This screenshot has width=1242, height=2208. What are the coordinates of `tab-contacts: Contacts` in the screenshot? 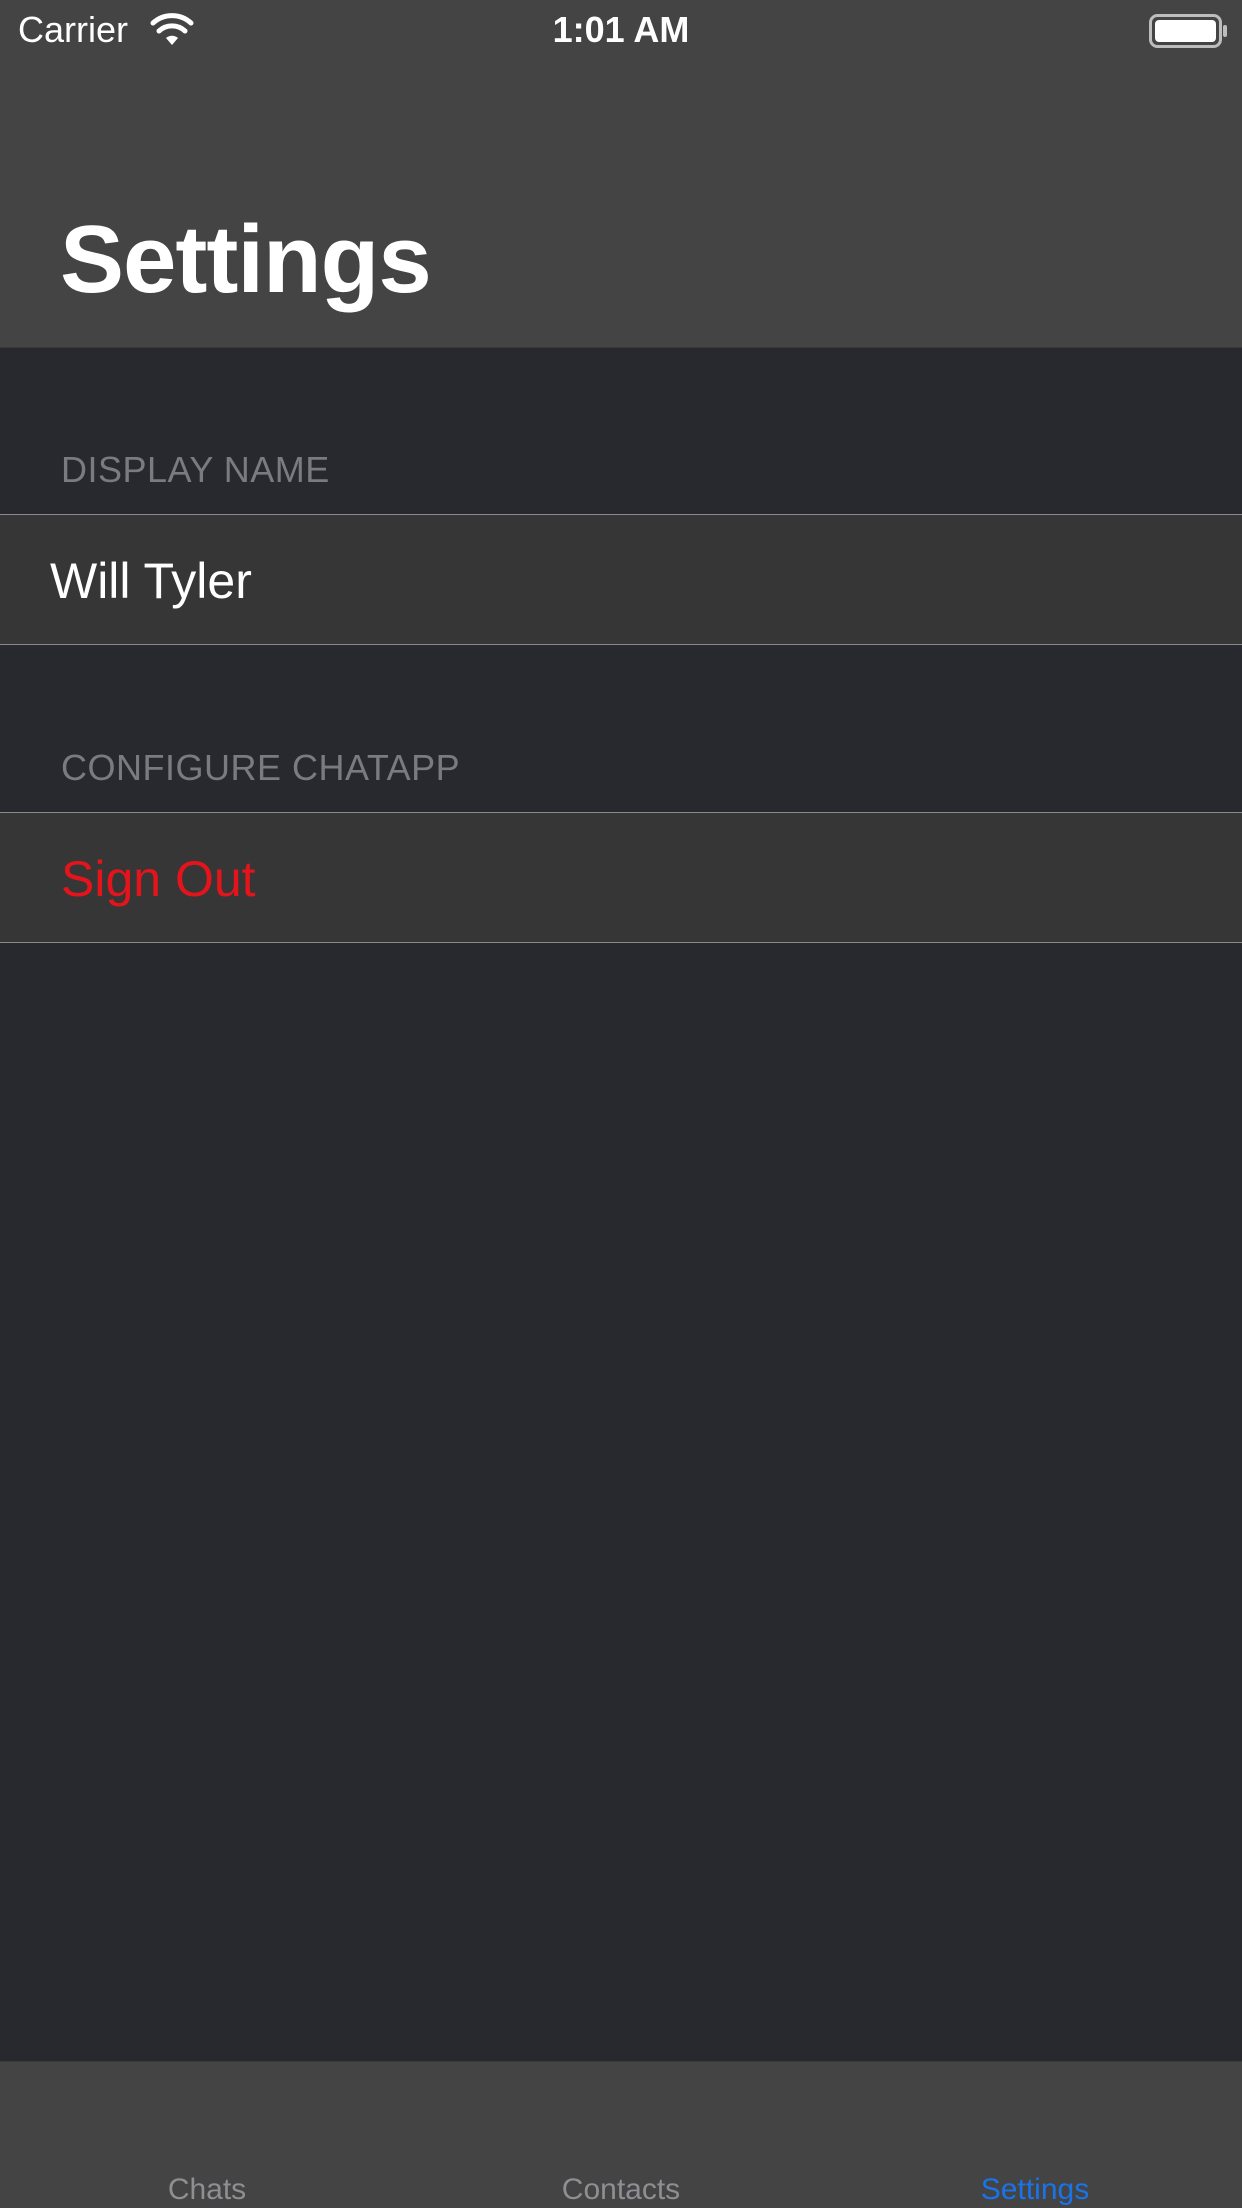 It's located at (621, 2135).